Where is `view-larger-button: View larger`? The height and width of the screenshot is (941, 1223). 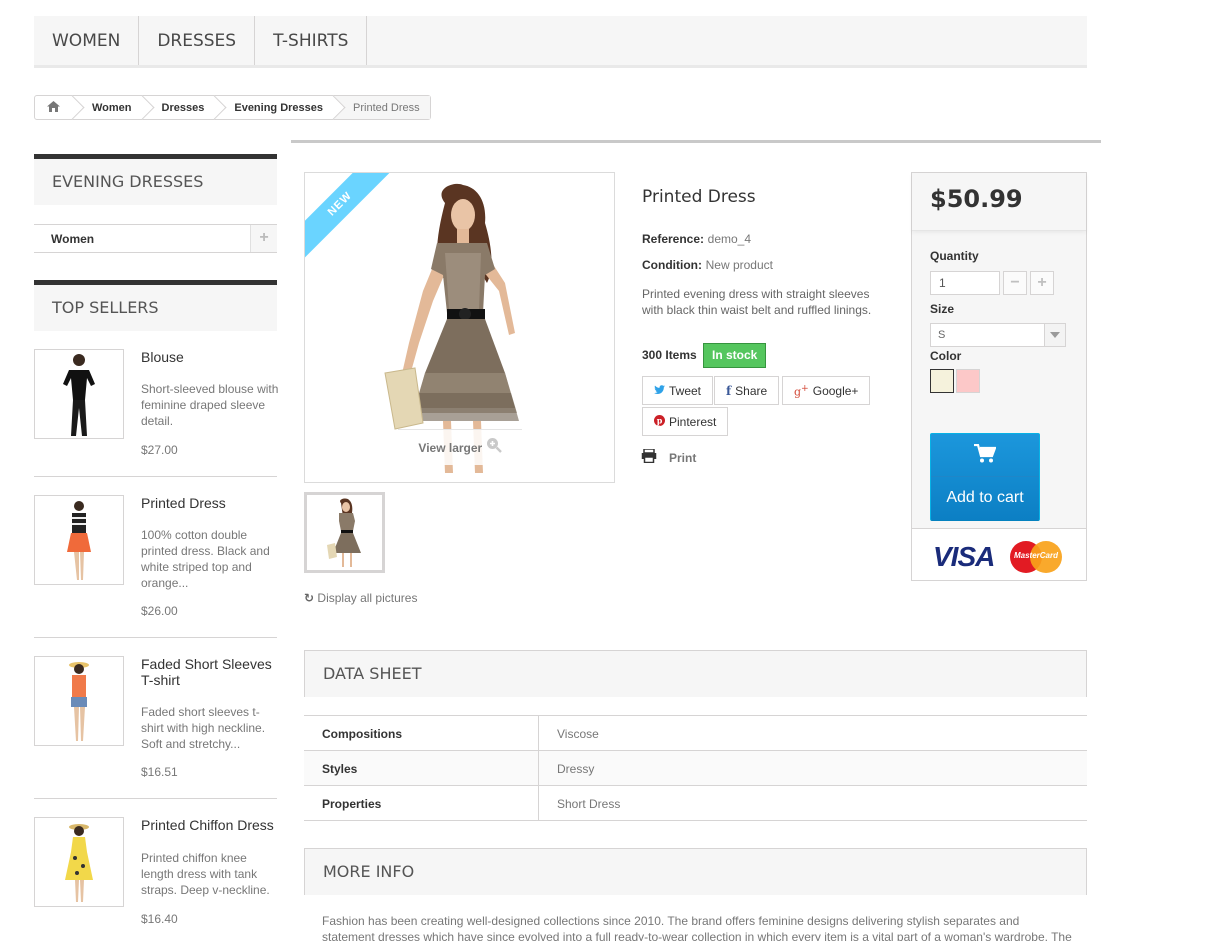
view-larger-button: View larger is located at coordinates (460, 447).